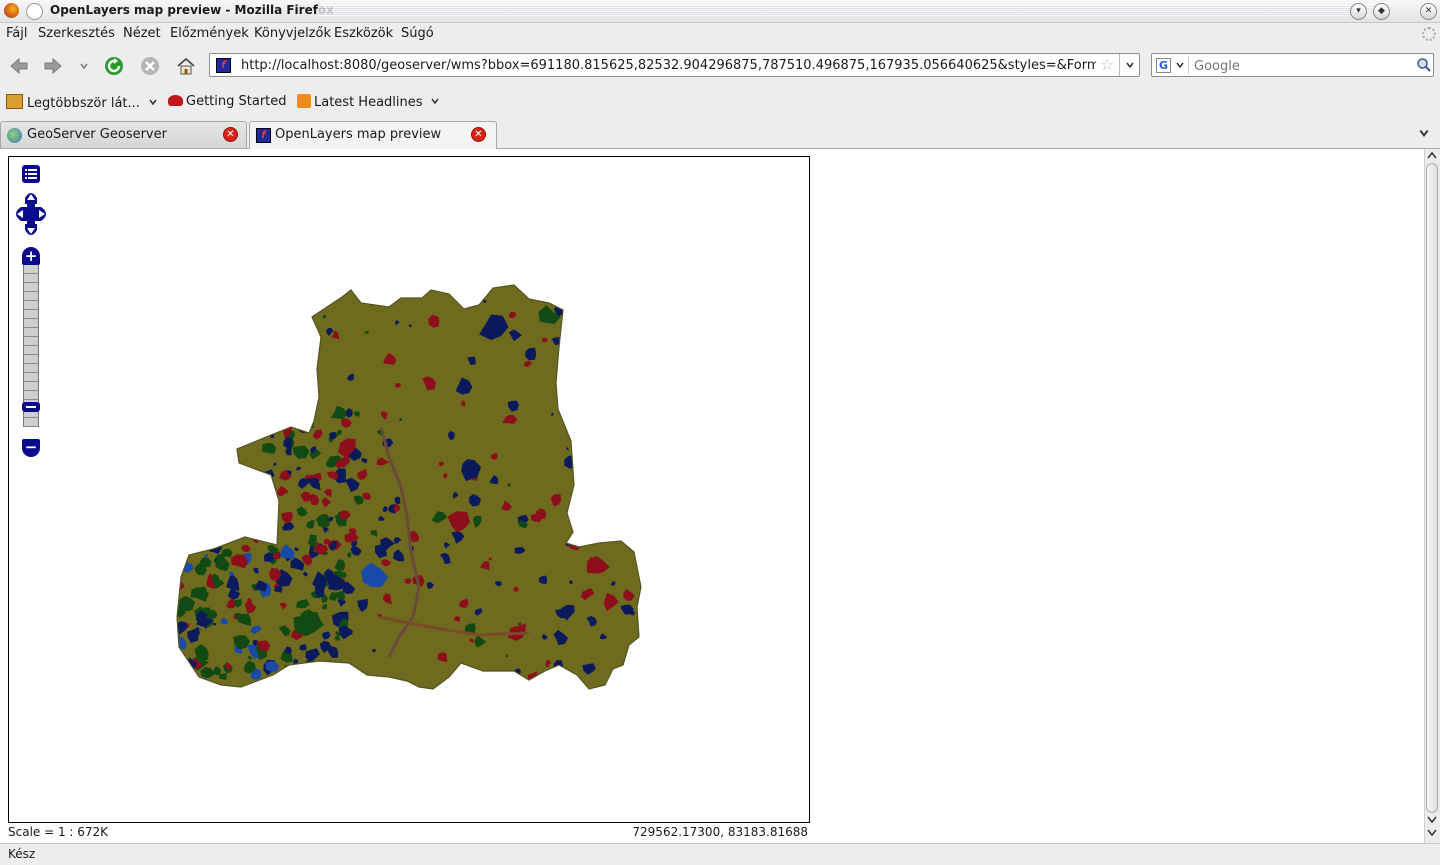  Describe the element at coordinates (1429, 34) in the screenshot. I see `activity-throbber-icon` at that location.